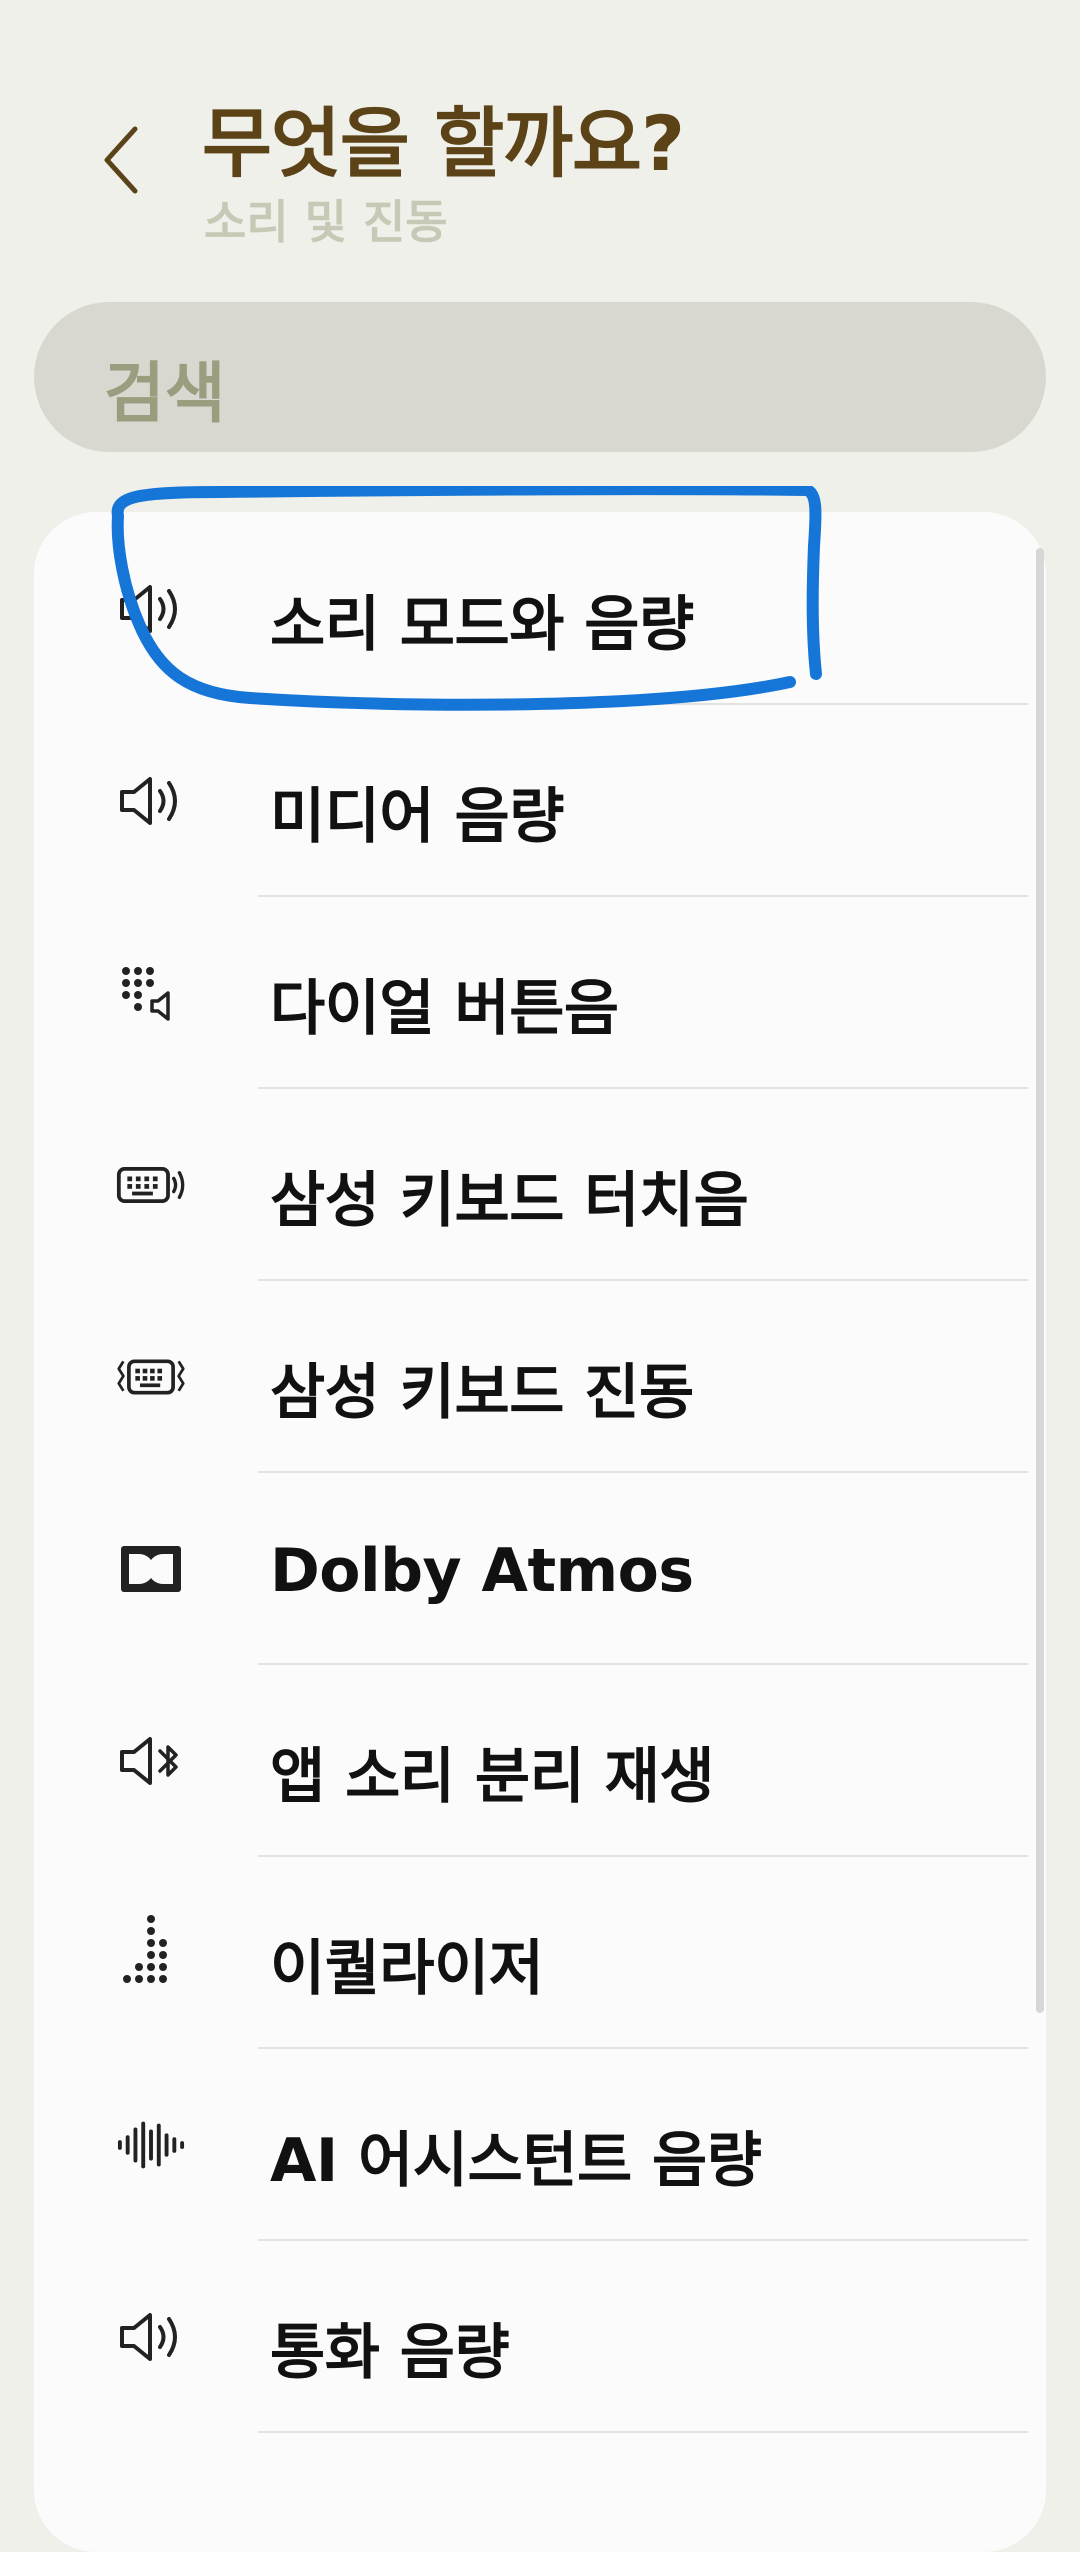 This screenshot has height=2552, width=1080. Describe the element at coordinates (1040, 1280) in the screenshot. I see `scrollbar` at that location.